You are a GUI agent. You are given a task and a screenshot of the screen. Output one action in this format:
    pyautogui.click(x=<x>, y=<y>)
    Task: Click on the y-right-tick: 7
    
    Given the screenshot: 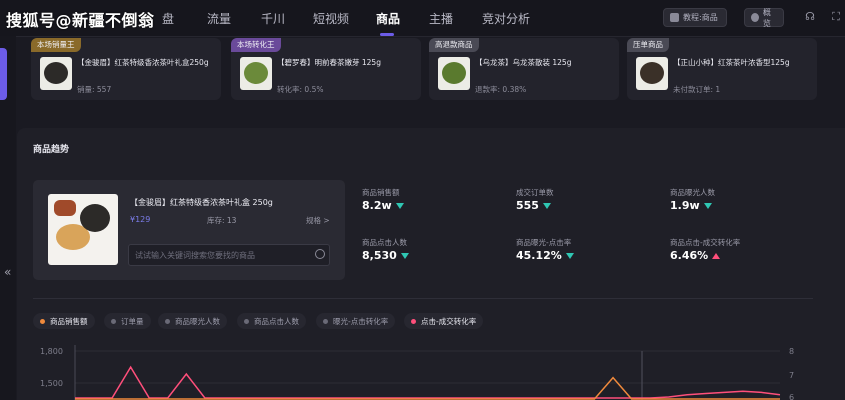 What is the action you would take?
    pyautogui.click(x=791, y=375)
    